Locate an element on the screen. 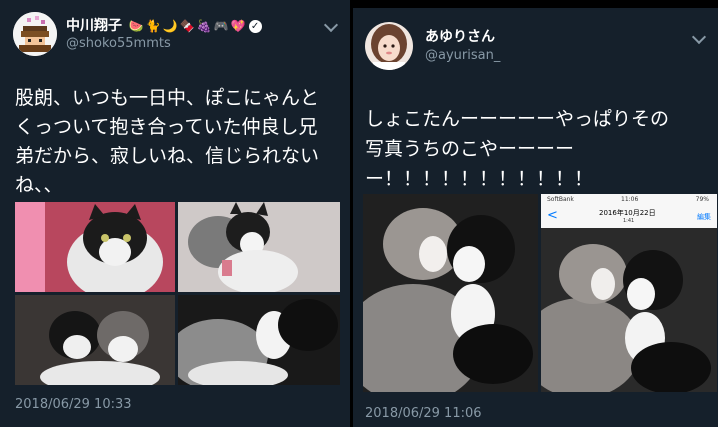 This screenshot has height=427, width=718. edit-label: 編集 is located at coordinates (704, 217).